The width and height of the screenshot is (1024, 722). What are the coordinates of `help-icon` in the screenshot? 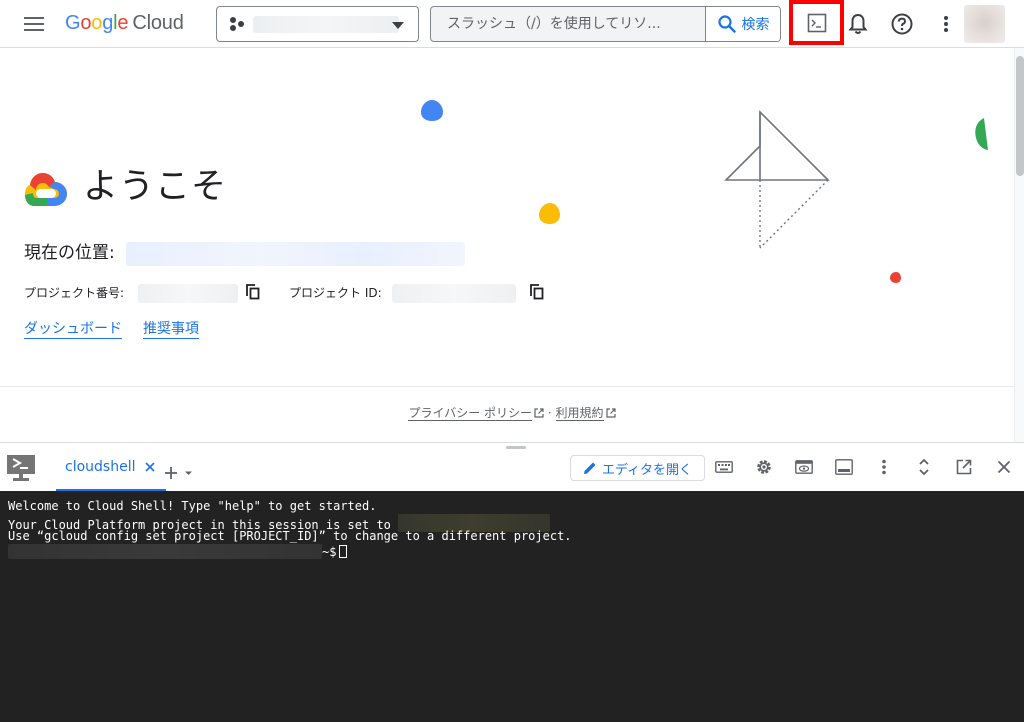 It's located at (902, 24).